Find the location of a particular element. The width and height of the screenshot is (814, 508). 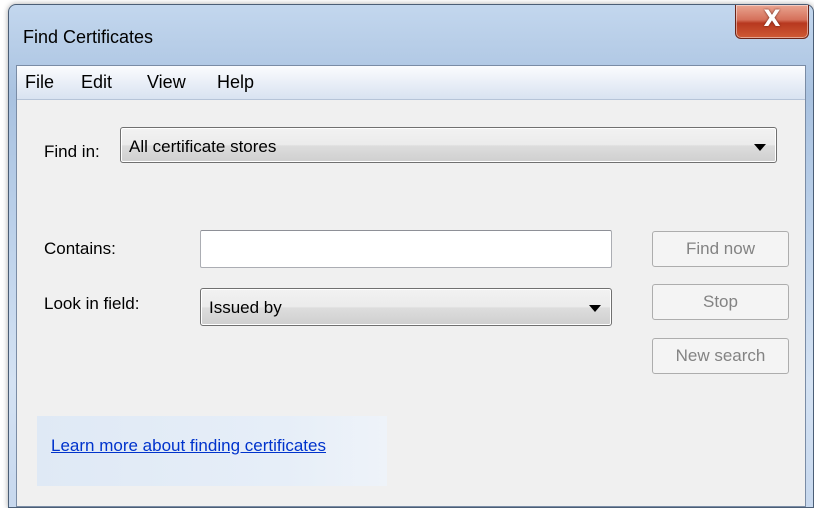

contains-input is located at coordinates (406, 249).